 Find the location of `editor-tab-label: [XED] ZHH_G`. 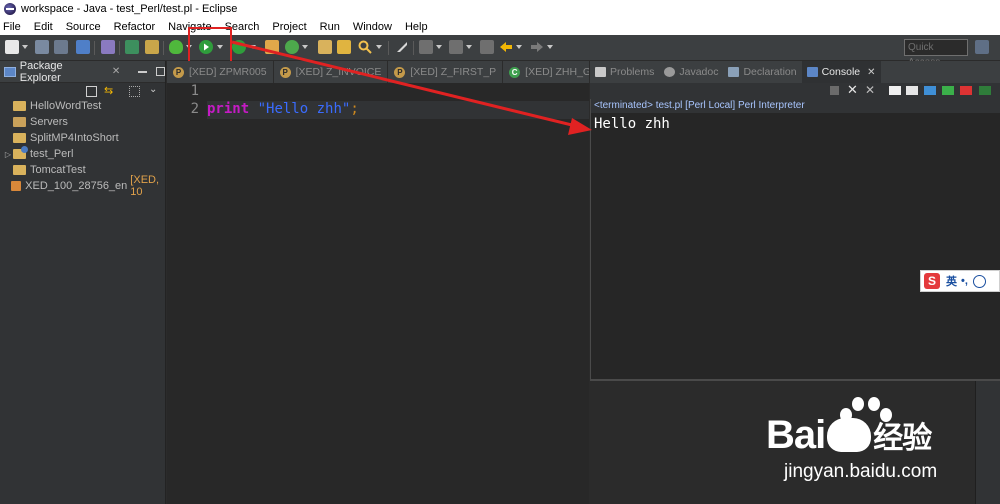

editor-tab-label: [XED] ZHH_G is located at coordinates (557, 72).